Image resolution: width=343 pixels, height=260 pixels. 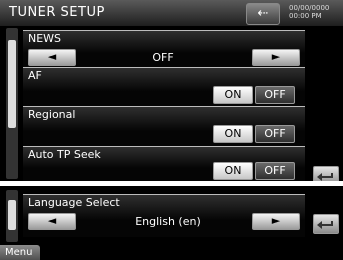 I want to click on language-prev-button: ◄, so click(x=52, y=221).